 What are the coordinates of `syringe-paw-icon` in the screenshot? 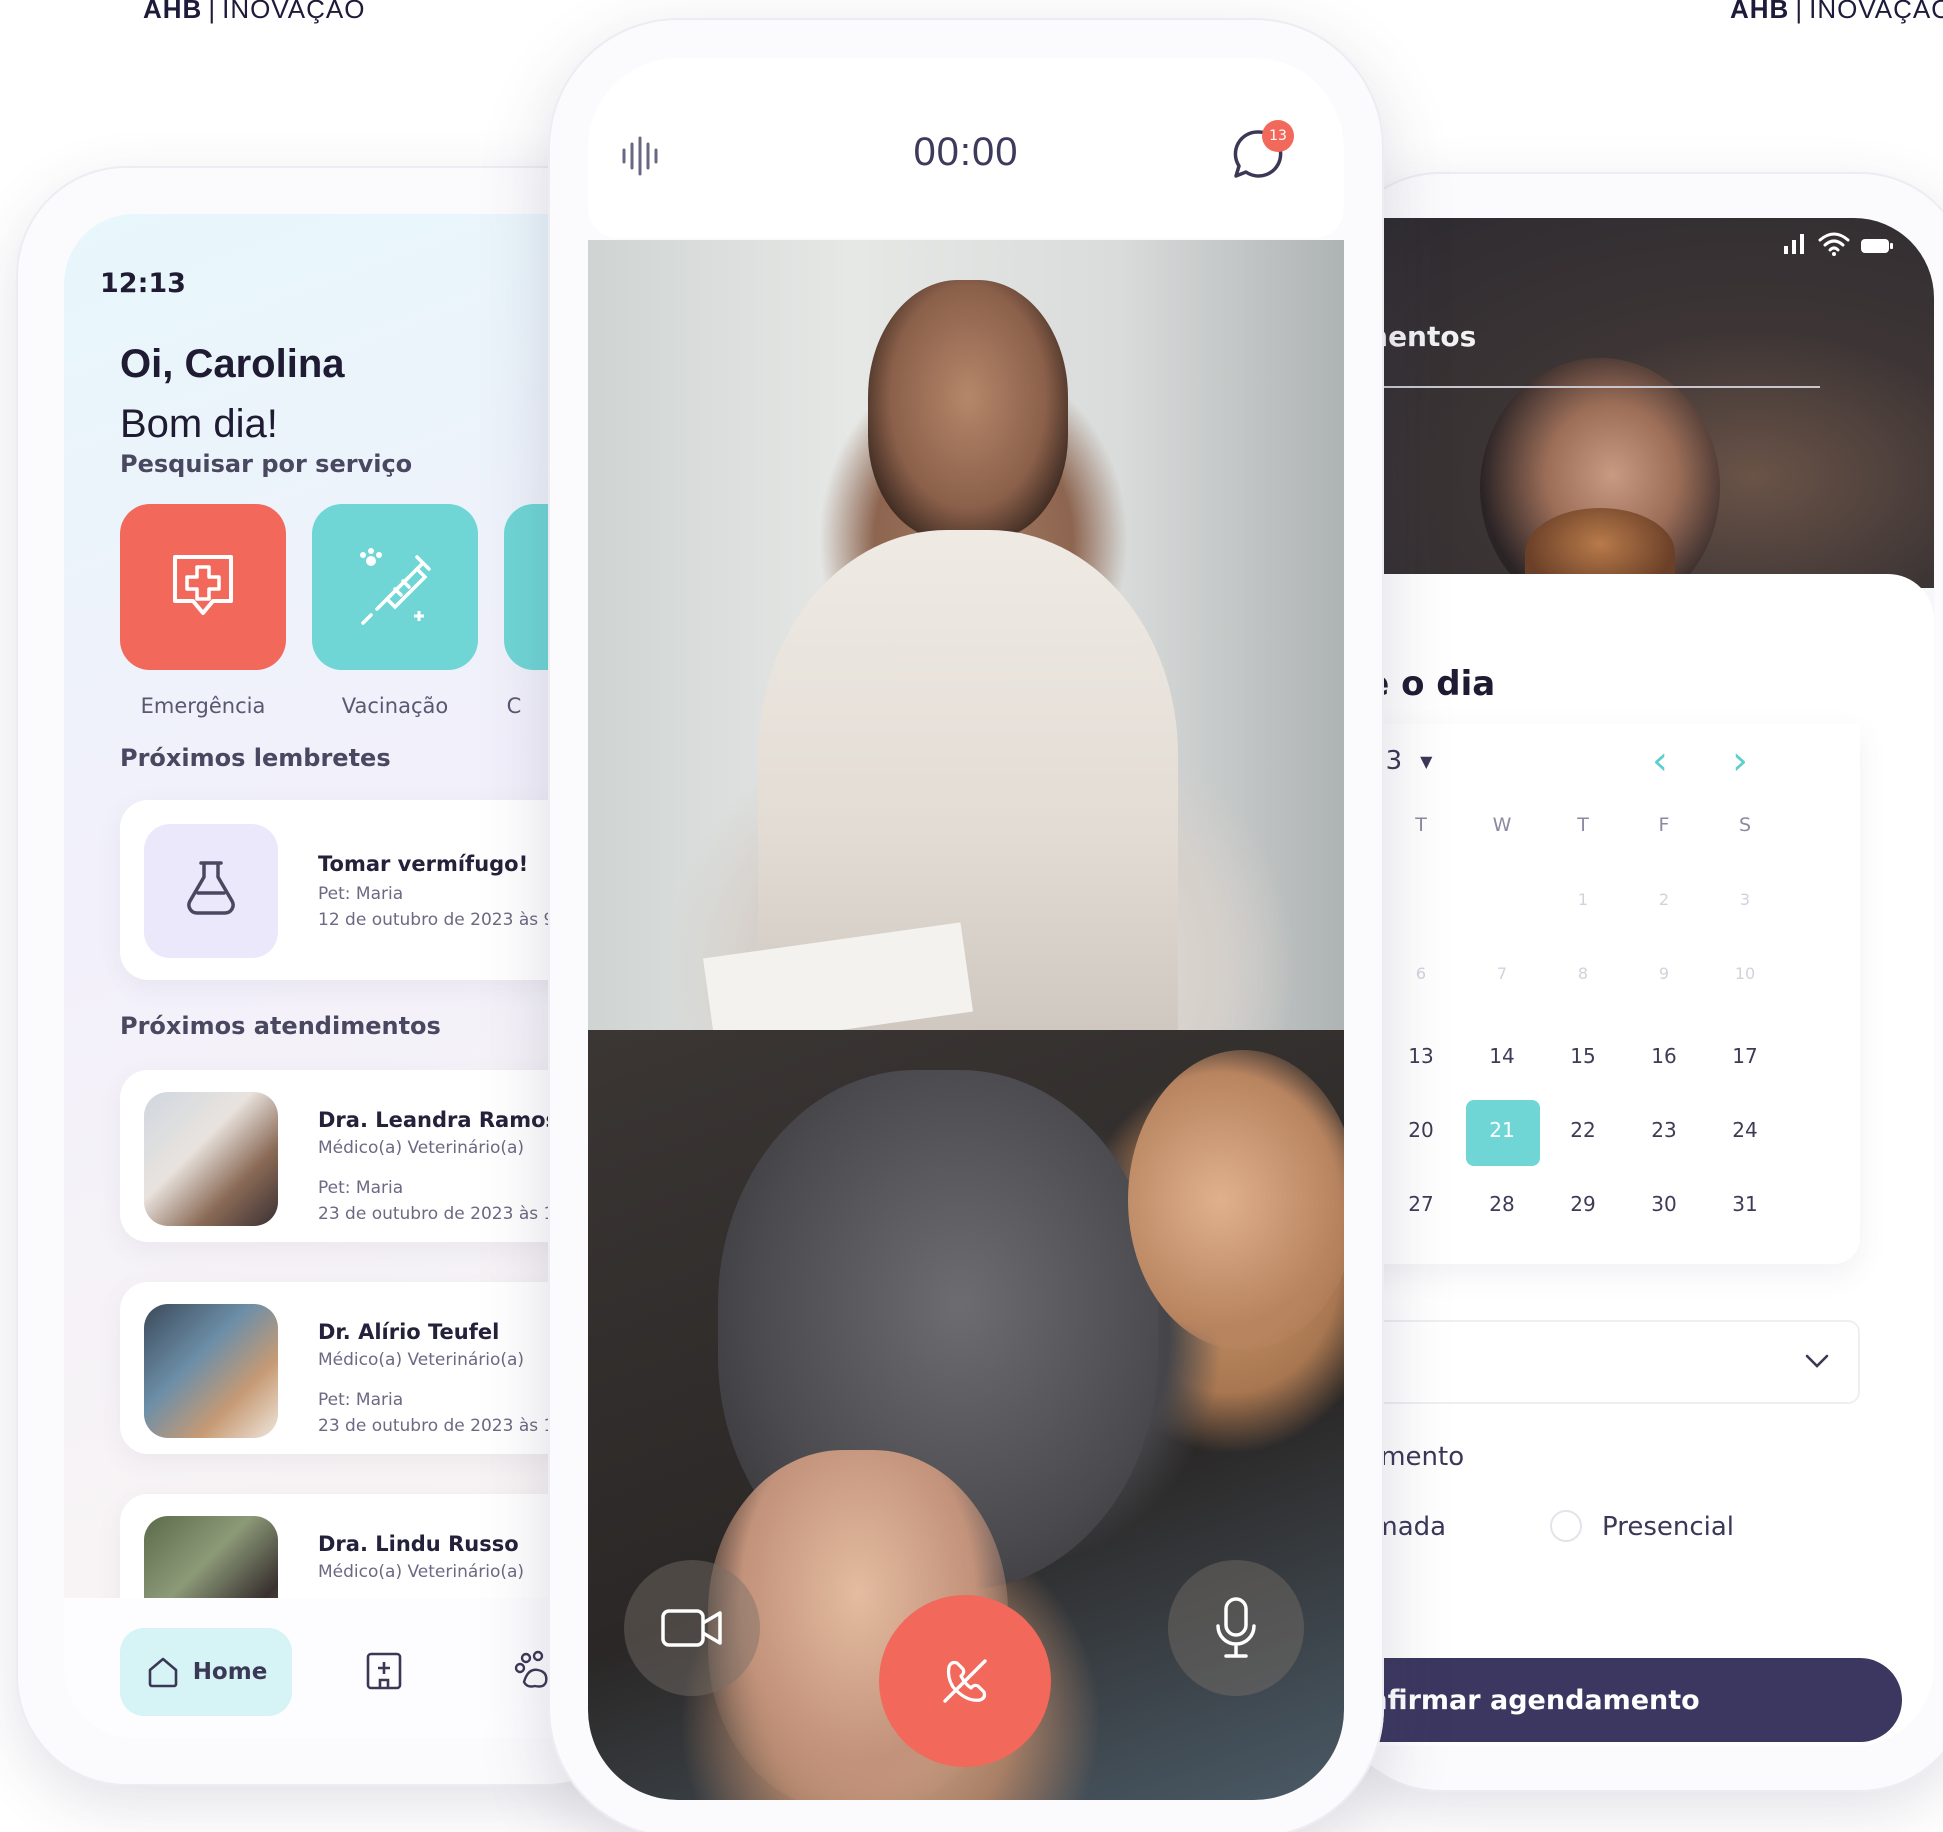 It's located at (395, 586).